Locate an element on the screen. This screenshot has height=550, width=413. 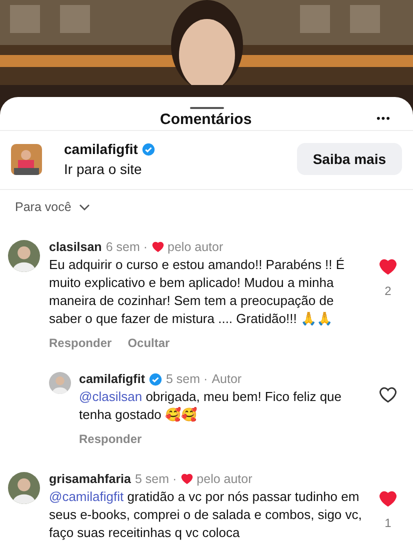
ad-thumbnail is located at coordinates (26, 159).